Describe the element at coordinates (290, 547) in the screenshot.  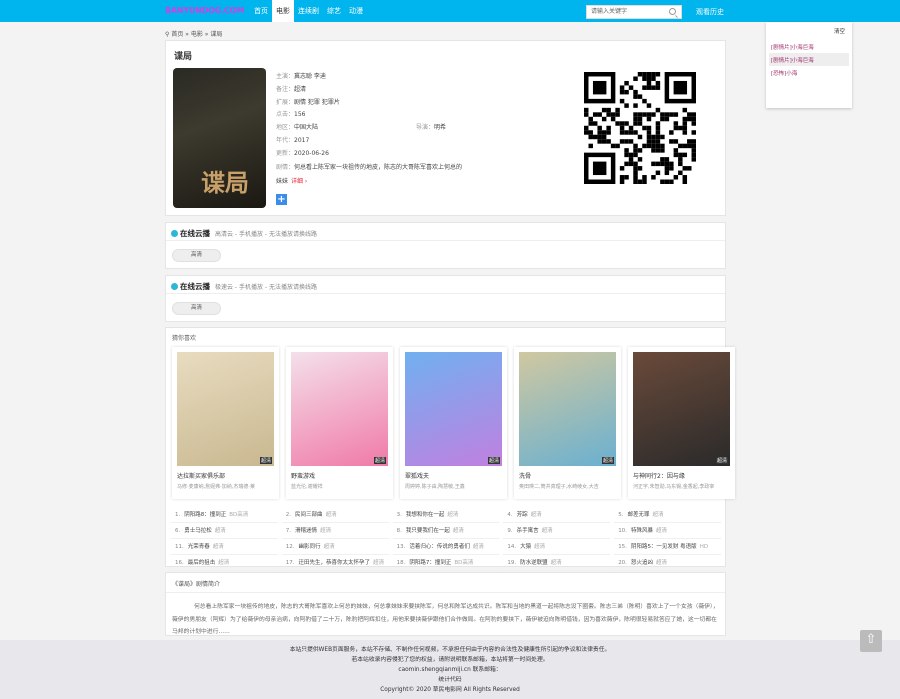
I see `rank-number: 12.` at that location.